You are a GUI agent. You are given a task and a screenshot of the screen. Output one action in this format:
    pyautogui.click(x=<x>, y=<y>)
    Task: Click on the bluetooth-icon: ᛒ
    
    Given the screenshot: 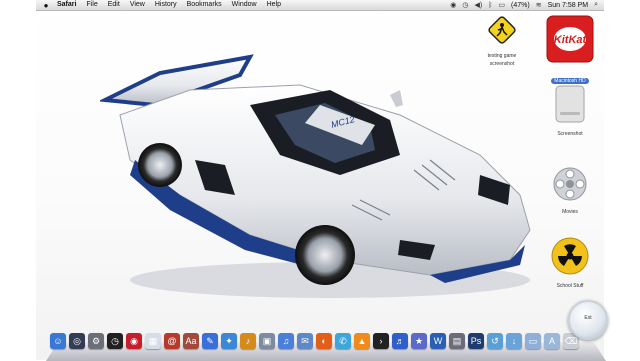 What is the action you would take?
    pyautogui.click(x=490, y=5)
    